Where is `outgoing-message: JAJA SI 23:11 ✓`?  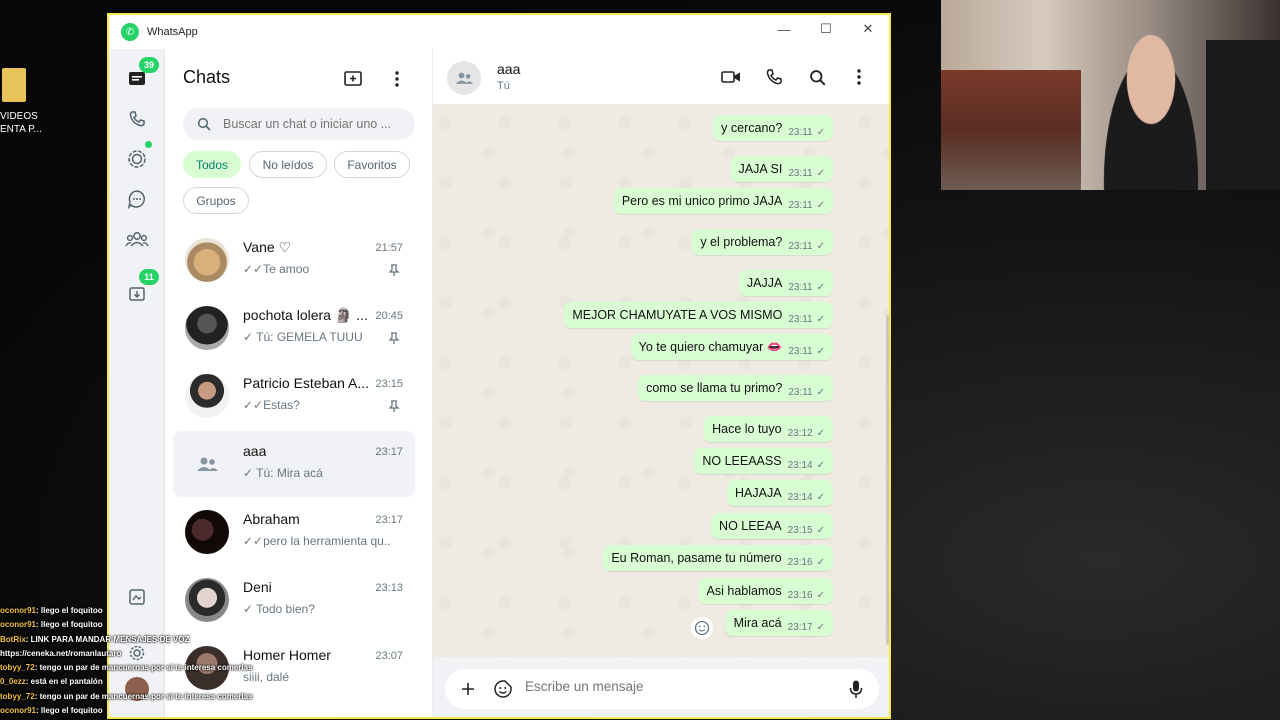
outgoing-message: JAJA SI 23:11 ✓ is located at coordinates (781, 169).